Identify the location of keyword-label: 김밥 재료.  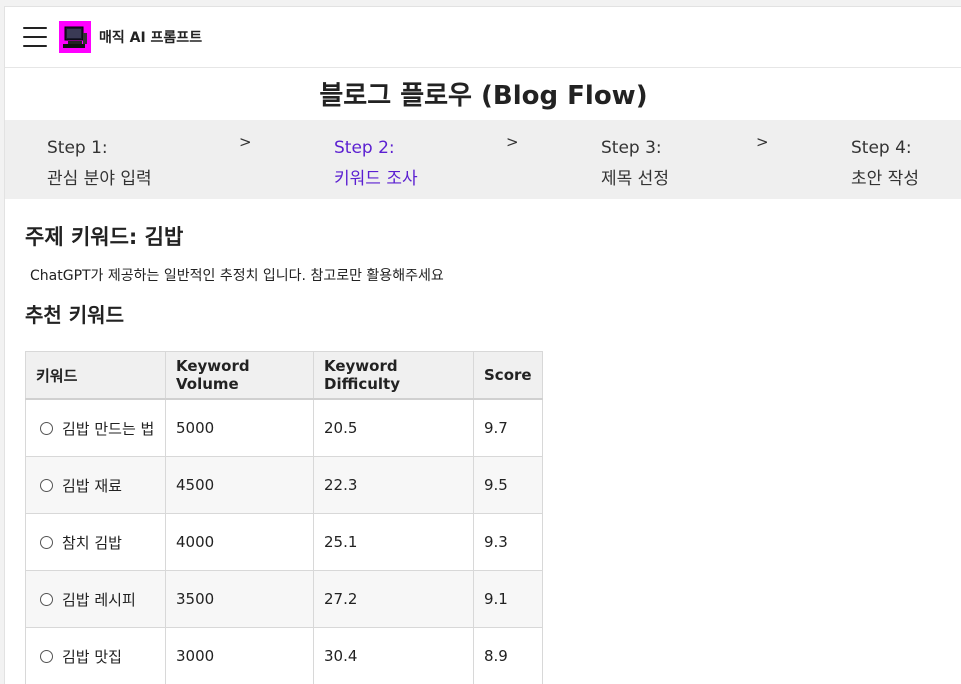
(92, 486).